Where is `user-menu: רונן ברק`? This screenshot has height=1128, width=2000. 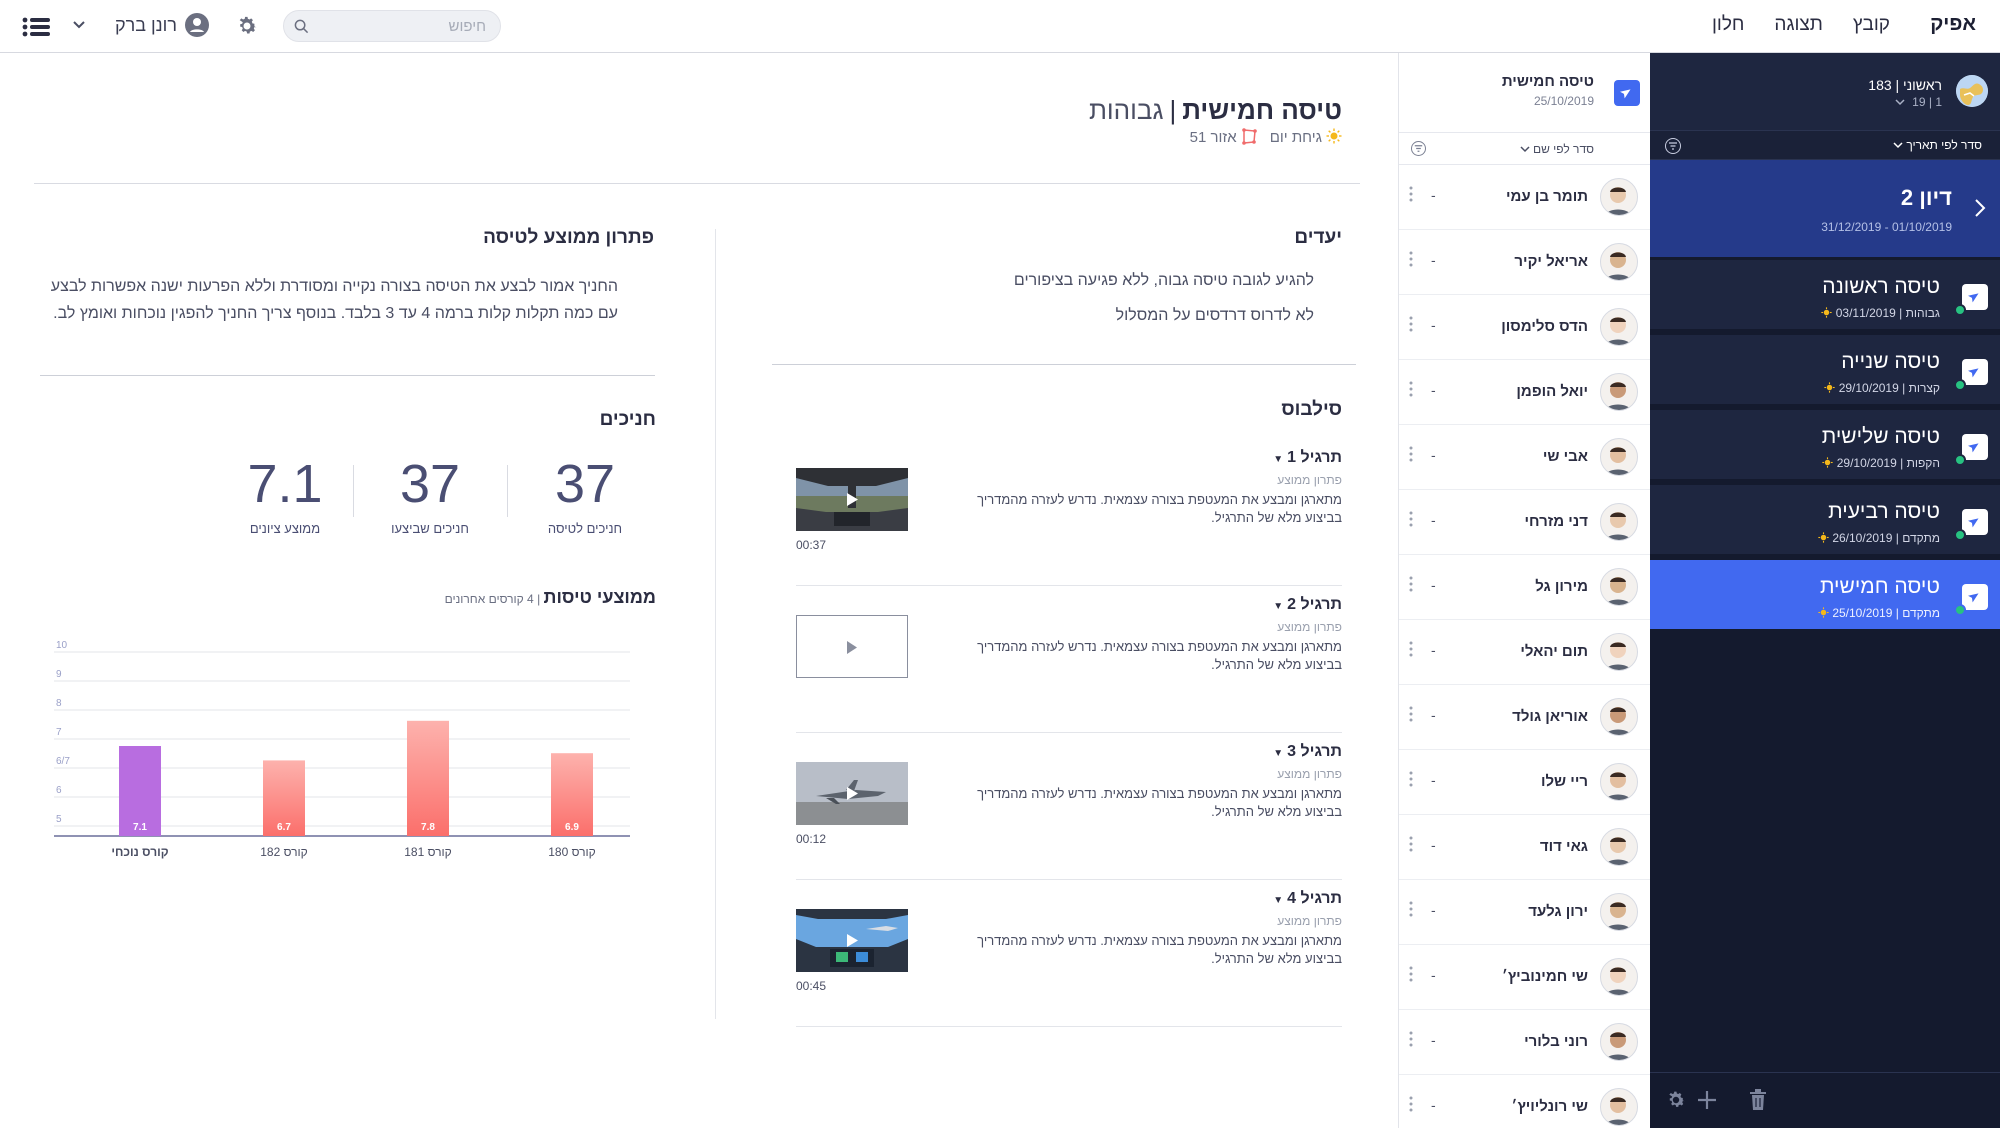 user-menu: רונן ברק is located at coordinates (162, 25).